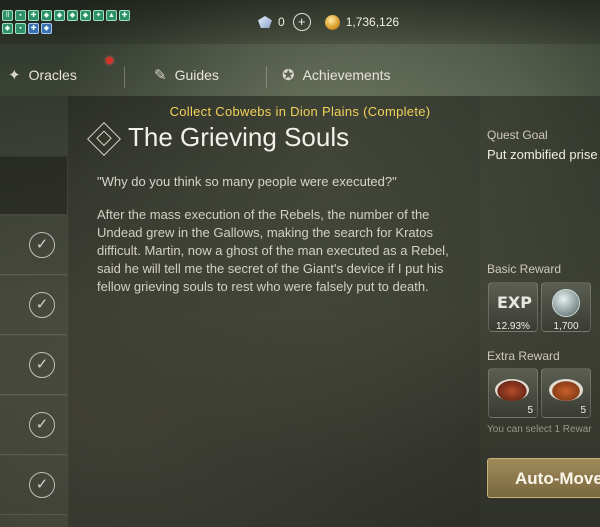  What do you see at coordinates (33, 185) in the screenshot?
I see `quest-list-item-selected` at bounding box center [33, 185].